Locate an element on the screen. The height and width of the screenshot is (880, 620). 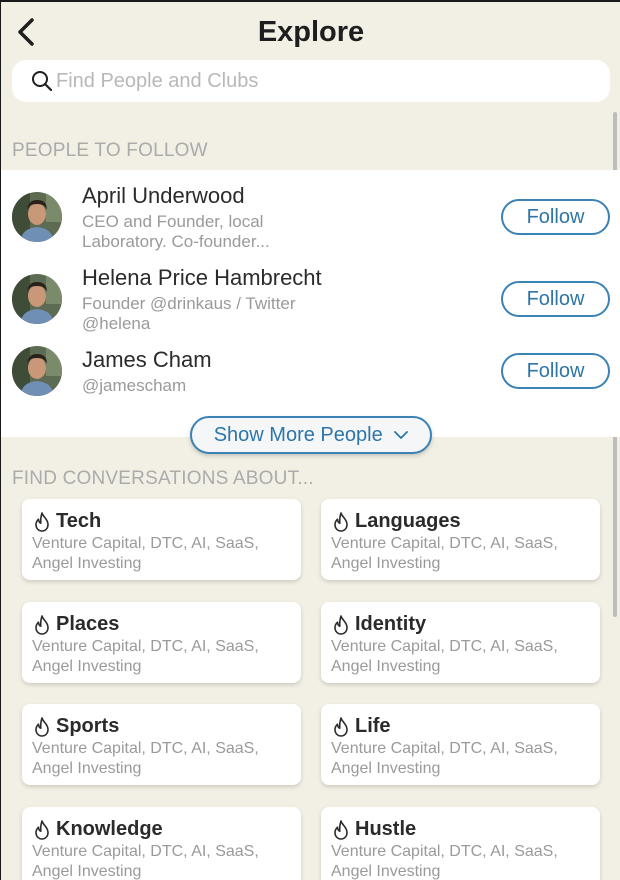
person-bio: Founder @drinkaus / Twitter @helena is located at coordinates (189, 313).